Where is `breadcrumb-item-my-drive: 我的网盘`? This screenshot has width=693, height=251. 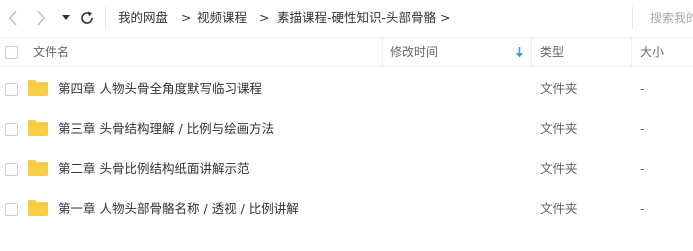 breadcrumb-item-my-drive: 我的网盘 is located at coordinates (143, 18).